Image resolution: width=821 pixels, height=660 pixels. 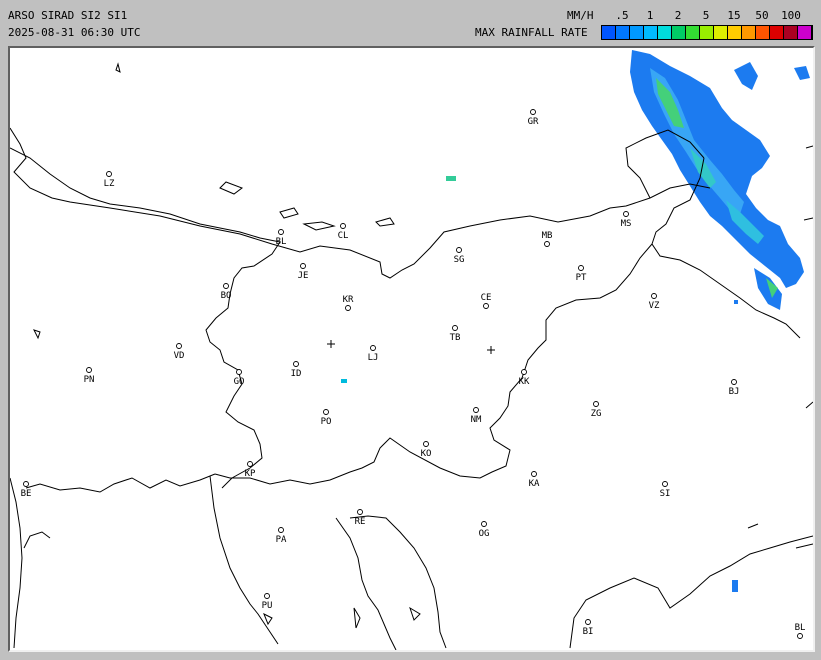 What do you see at coordinates (581, 278) in the screenshot?
I see `city-label: PT` at bounding box center [581, 278].